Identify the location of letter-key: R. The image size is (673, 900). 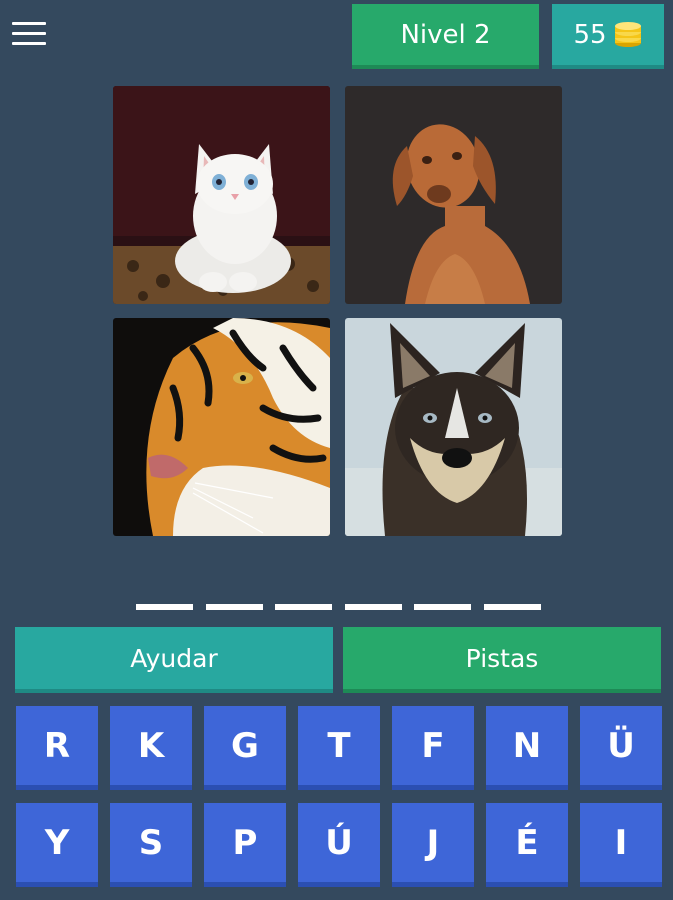
(57, 748).